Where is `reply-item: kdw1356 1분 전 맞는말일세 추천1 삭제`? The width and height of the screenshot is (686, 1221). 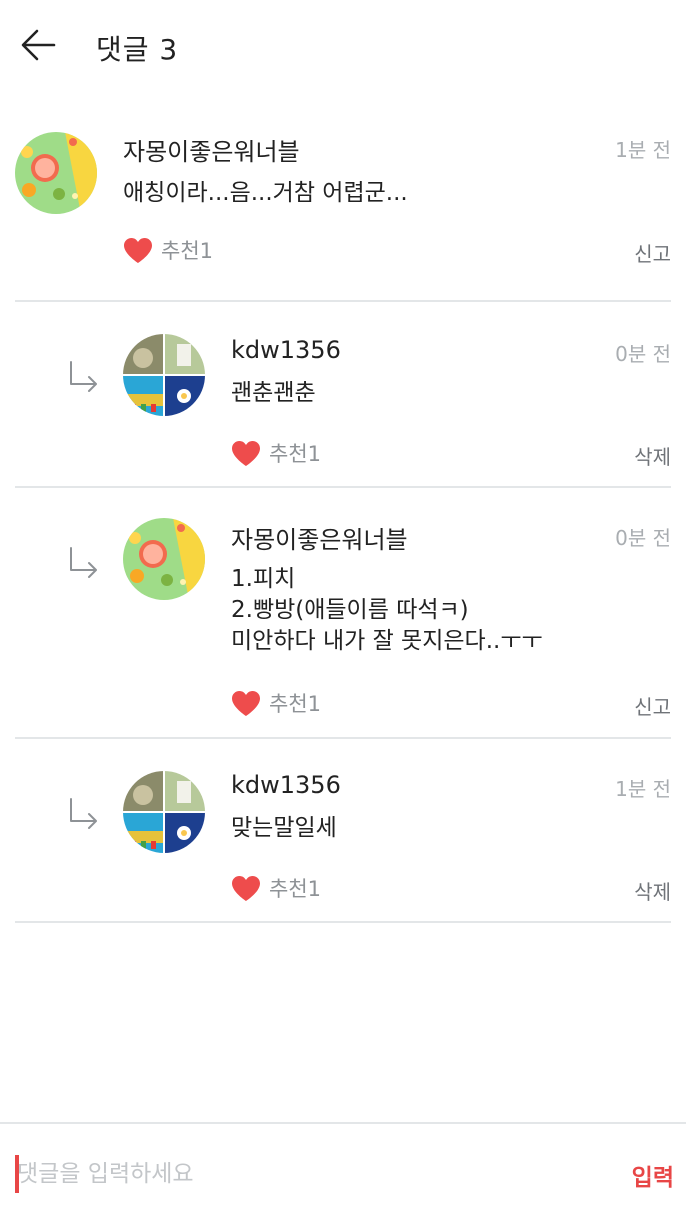 reply-item: kdw1356 1분 전 맞는말일세 추천1 삭제 is located at coordinates (343, 831).